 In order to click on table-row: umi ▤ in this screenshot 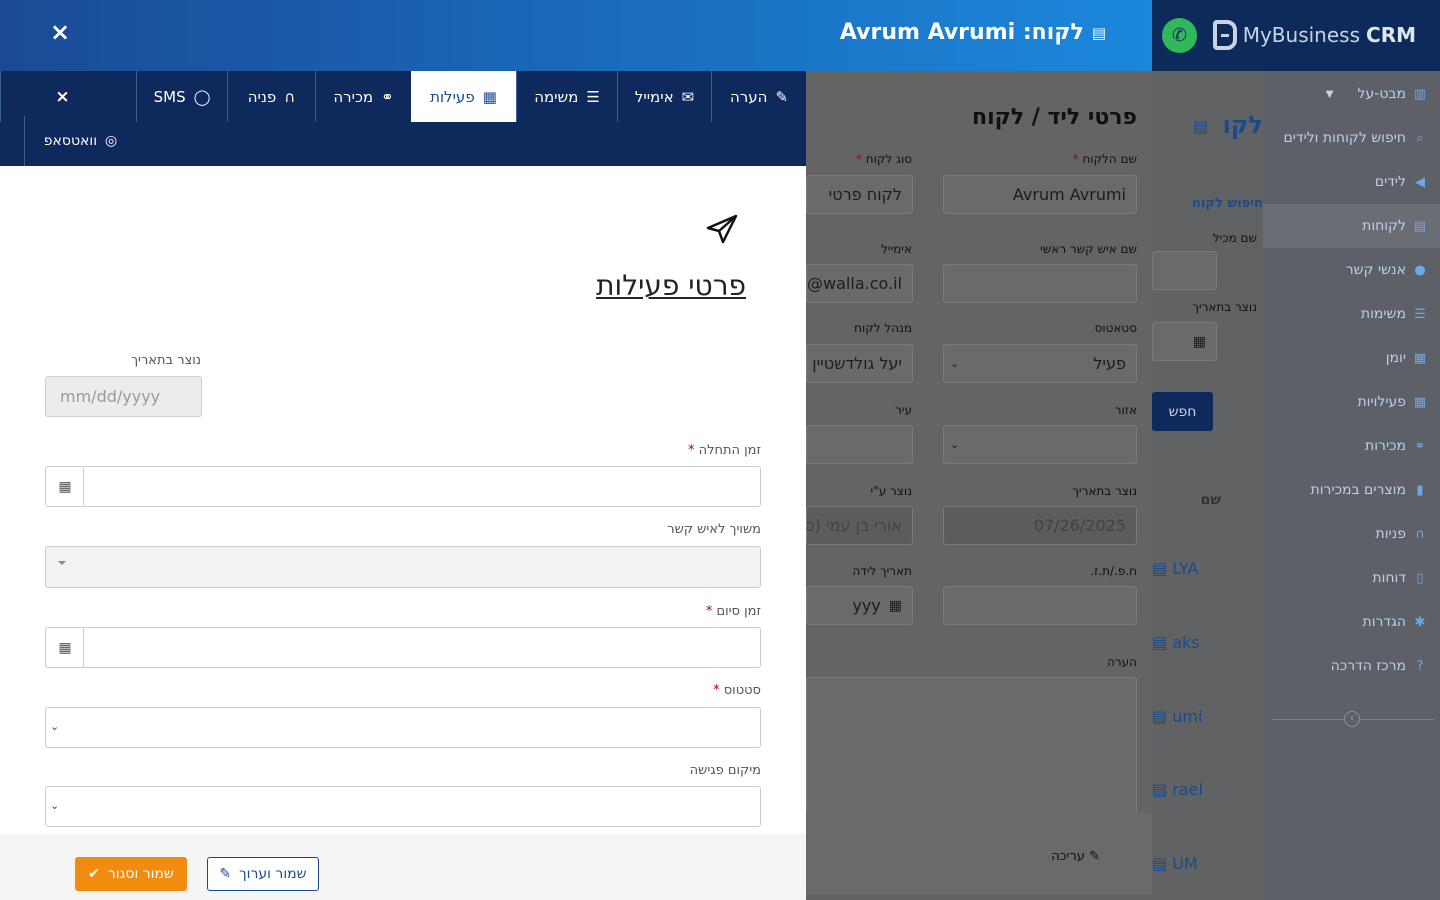, I will do `click(1177, 716)`.